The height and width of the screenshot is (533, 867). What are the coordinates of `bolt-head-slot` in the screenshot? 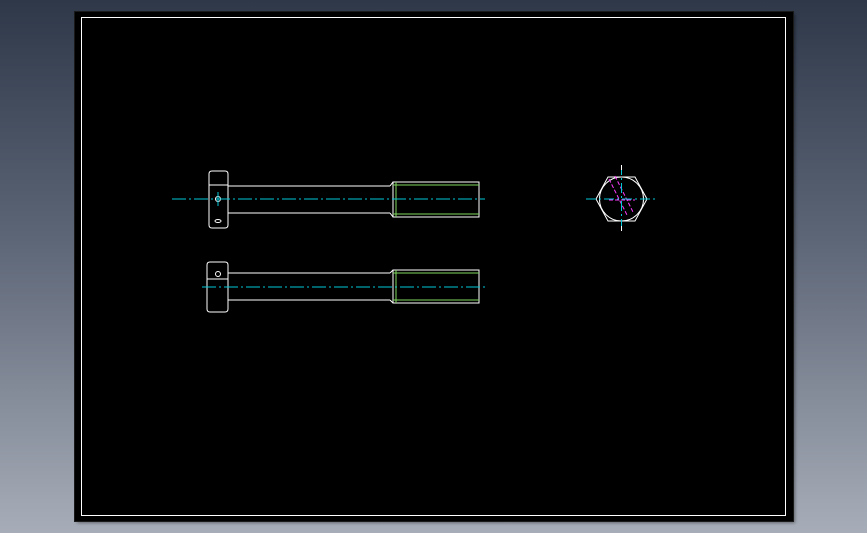 It's located at (218, 221).